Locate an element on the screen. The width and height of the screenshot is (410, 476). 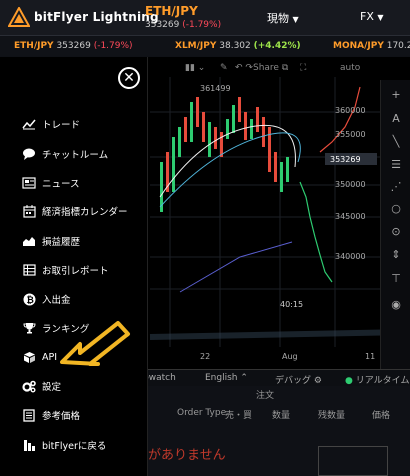
trendline-icon: ╲ is located at coordinates (396, 141).